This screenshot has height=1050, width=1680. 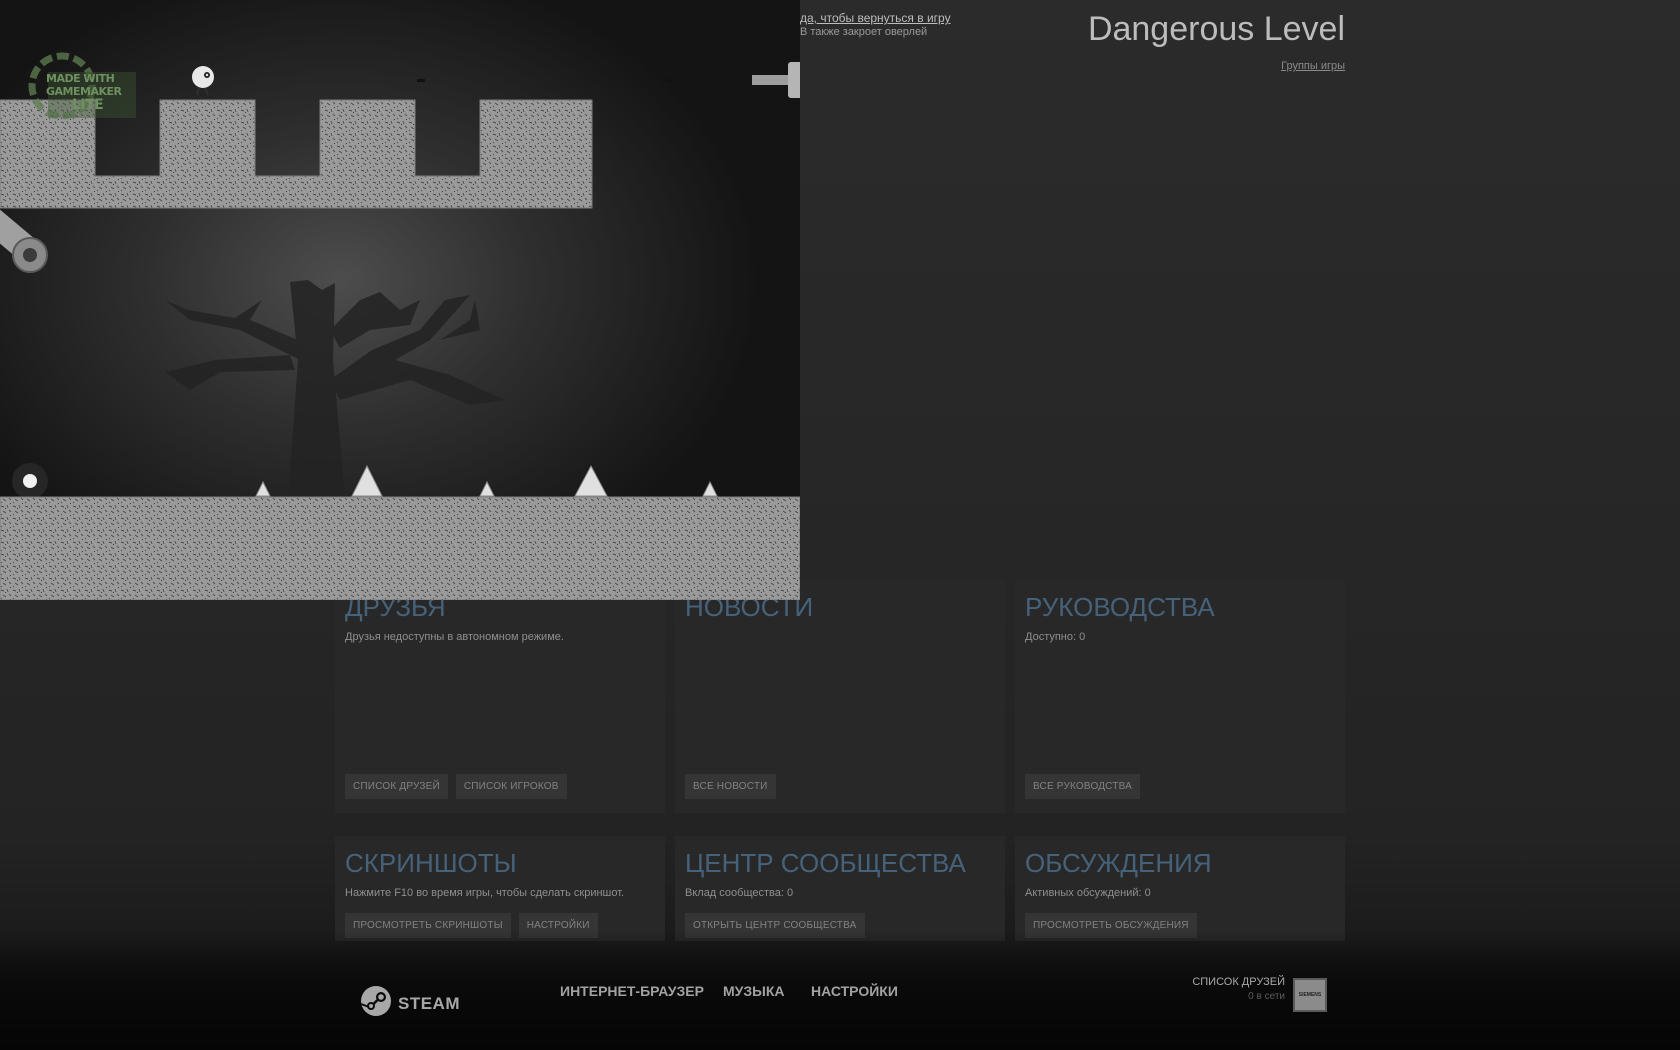 What do you see at coordinates (400, 548) in the screenshot?
I see `ground-platform` at bounding box center [400, 548].